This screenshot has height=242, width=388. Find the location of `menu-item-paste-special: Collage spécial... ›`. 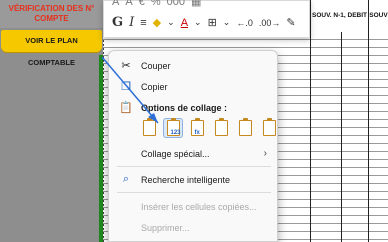

menu-item-paste-special: Collage spécial... › is located at coordinates (193, 153).